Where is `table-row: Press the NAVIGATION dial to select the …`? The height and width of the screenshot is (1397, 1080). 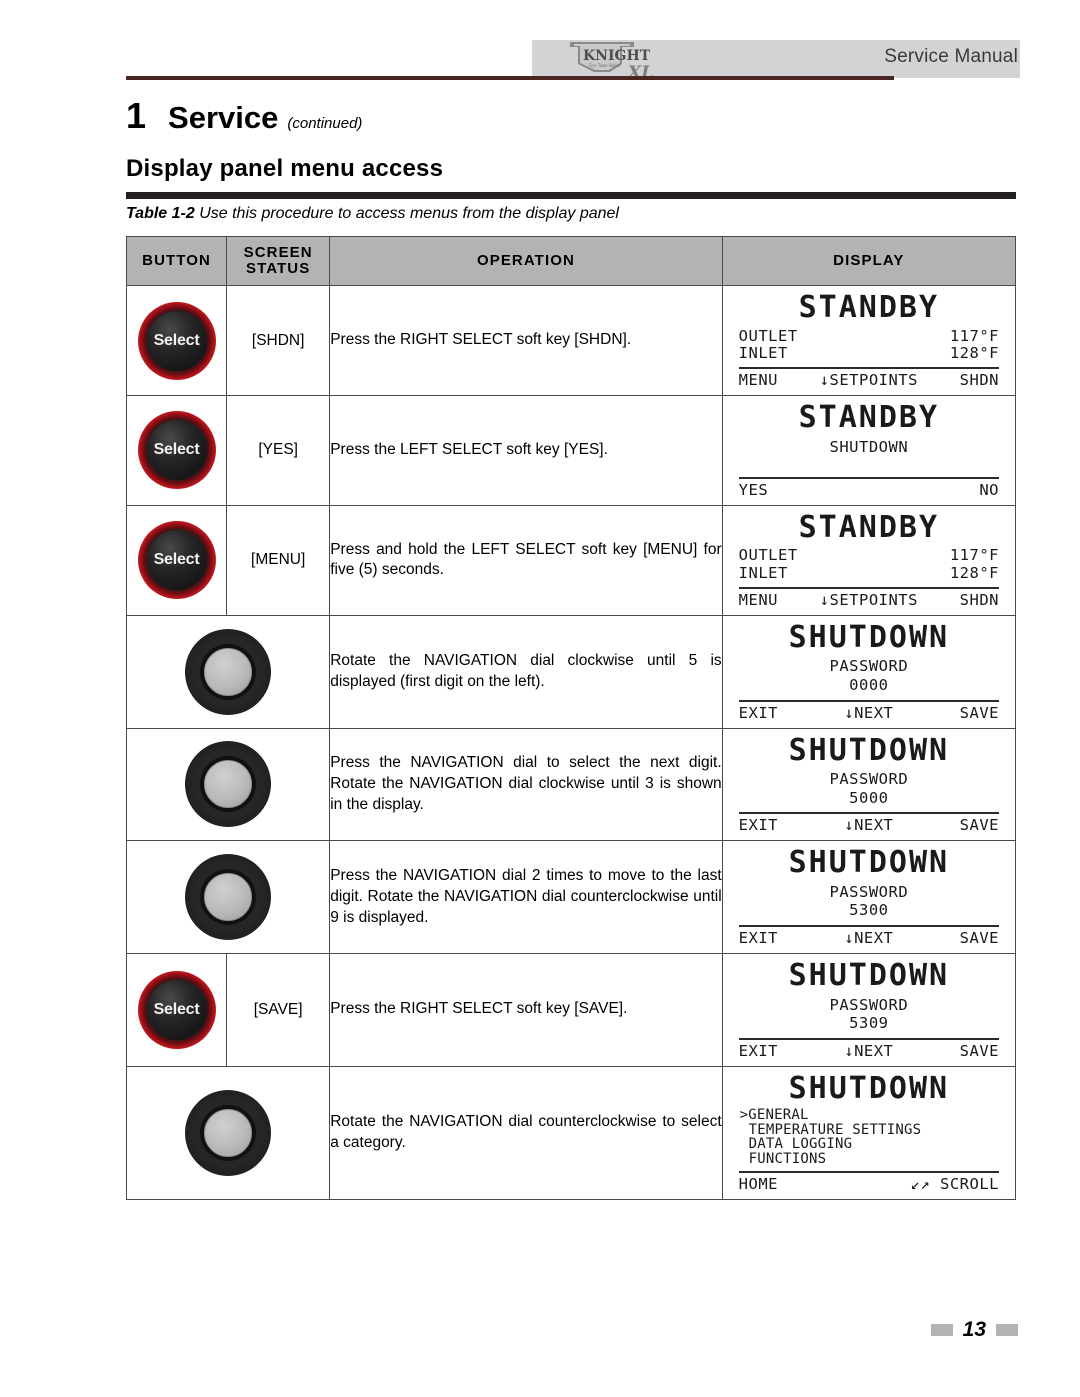 table-row: Press the NAVIGATION dial to select the … is located at coordinates (571, 784).